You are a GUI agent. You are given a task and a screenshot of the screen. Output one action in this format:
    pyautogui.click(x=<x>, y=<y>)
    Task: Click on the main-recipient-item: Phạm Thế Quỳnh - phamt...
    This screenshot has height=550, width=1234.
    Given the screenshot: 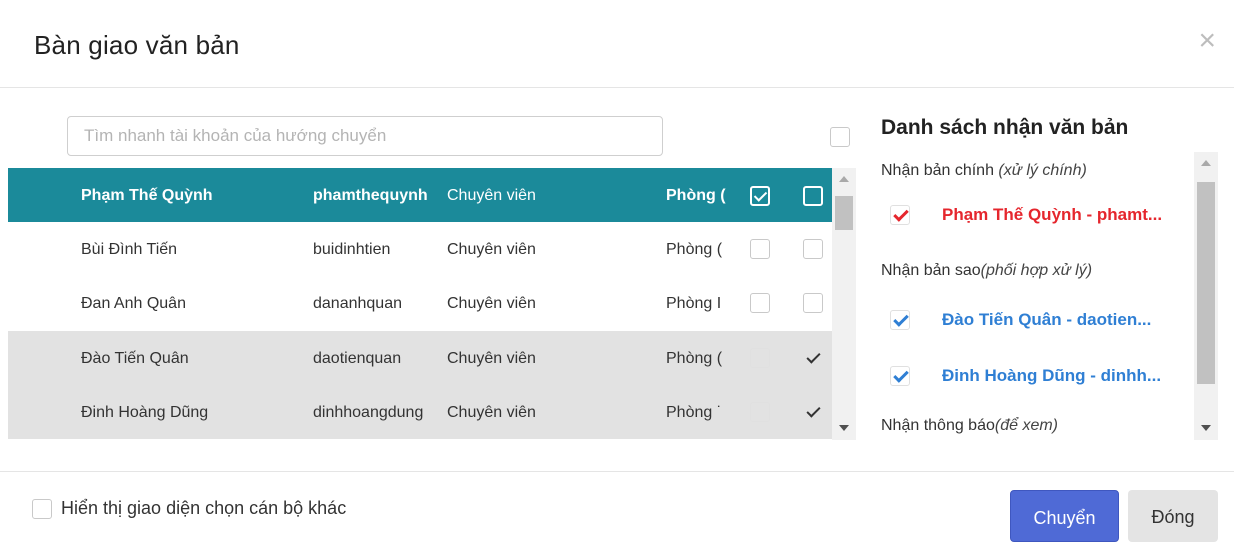 What is the action you would take?
    pyautogui.click(x=1041, y=215)
    